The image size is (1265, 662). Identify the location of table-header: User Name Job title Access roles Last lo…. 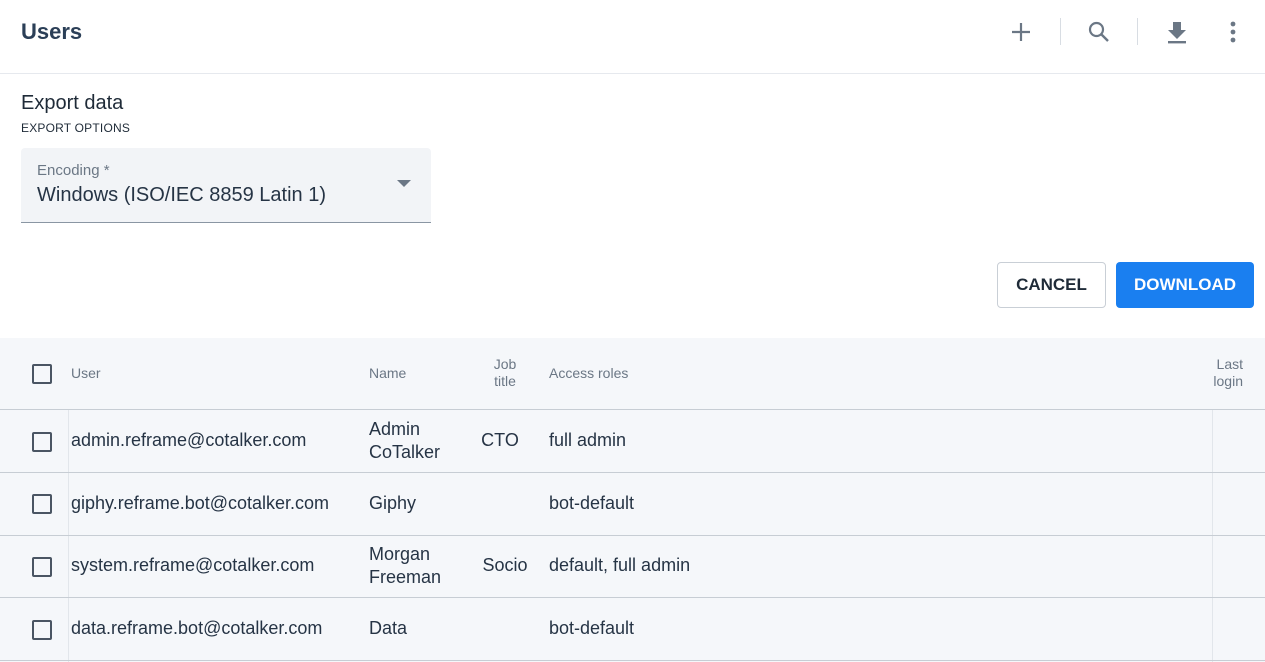
(632, 374).